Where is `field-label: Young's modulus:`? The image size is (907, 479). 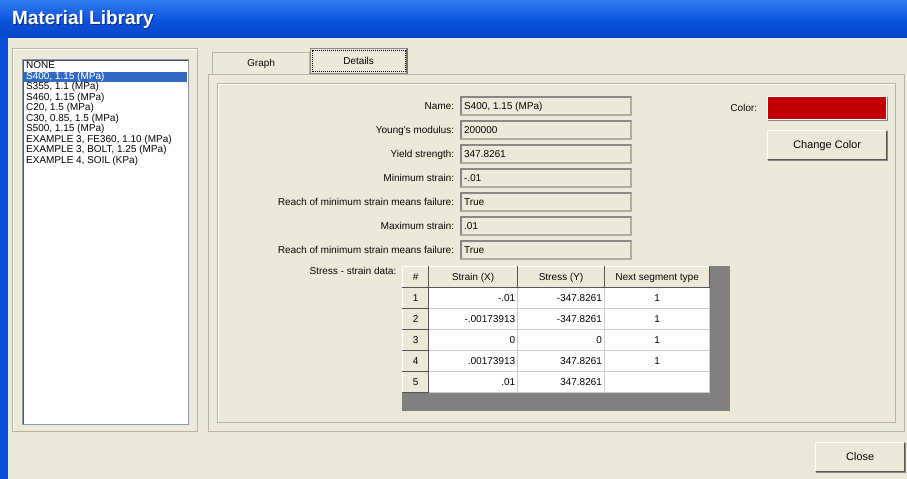 field-label: Young's modulus: is located at coordinates (414, 130).